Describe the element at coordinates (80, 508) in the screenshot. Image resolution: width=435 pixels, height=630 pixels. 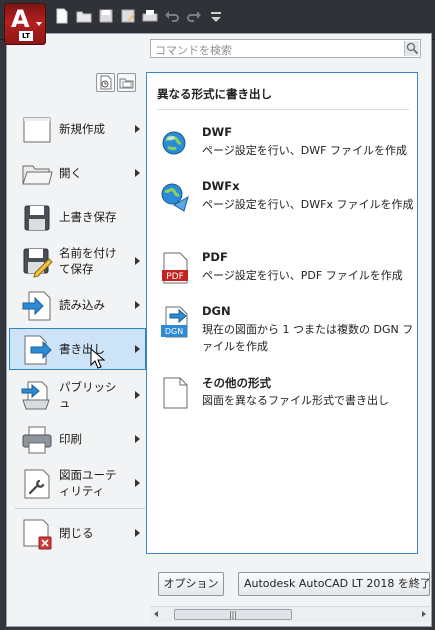
I see `menu-separator` at that location.